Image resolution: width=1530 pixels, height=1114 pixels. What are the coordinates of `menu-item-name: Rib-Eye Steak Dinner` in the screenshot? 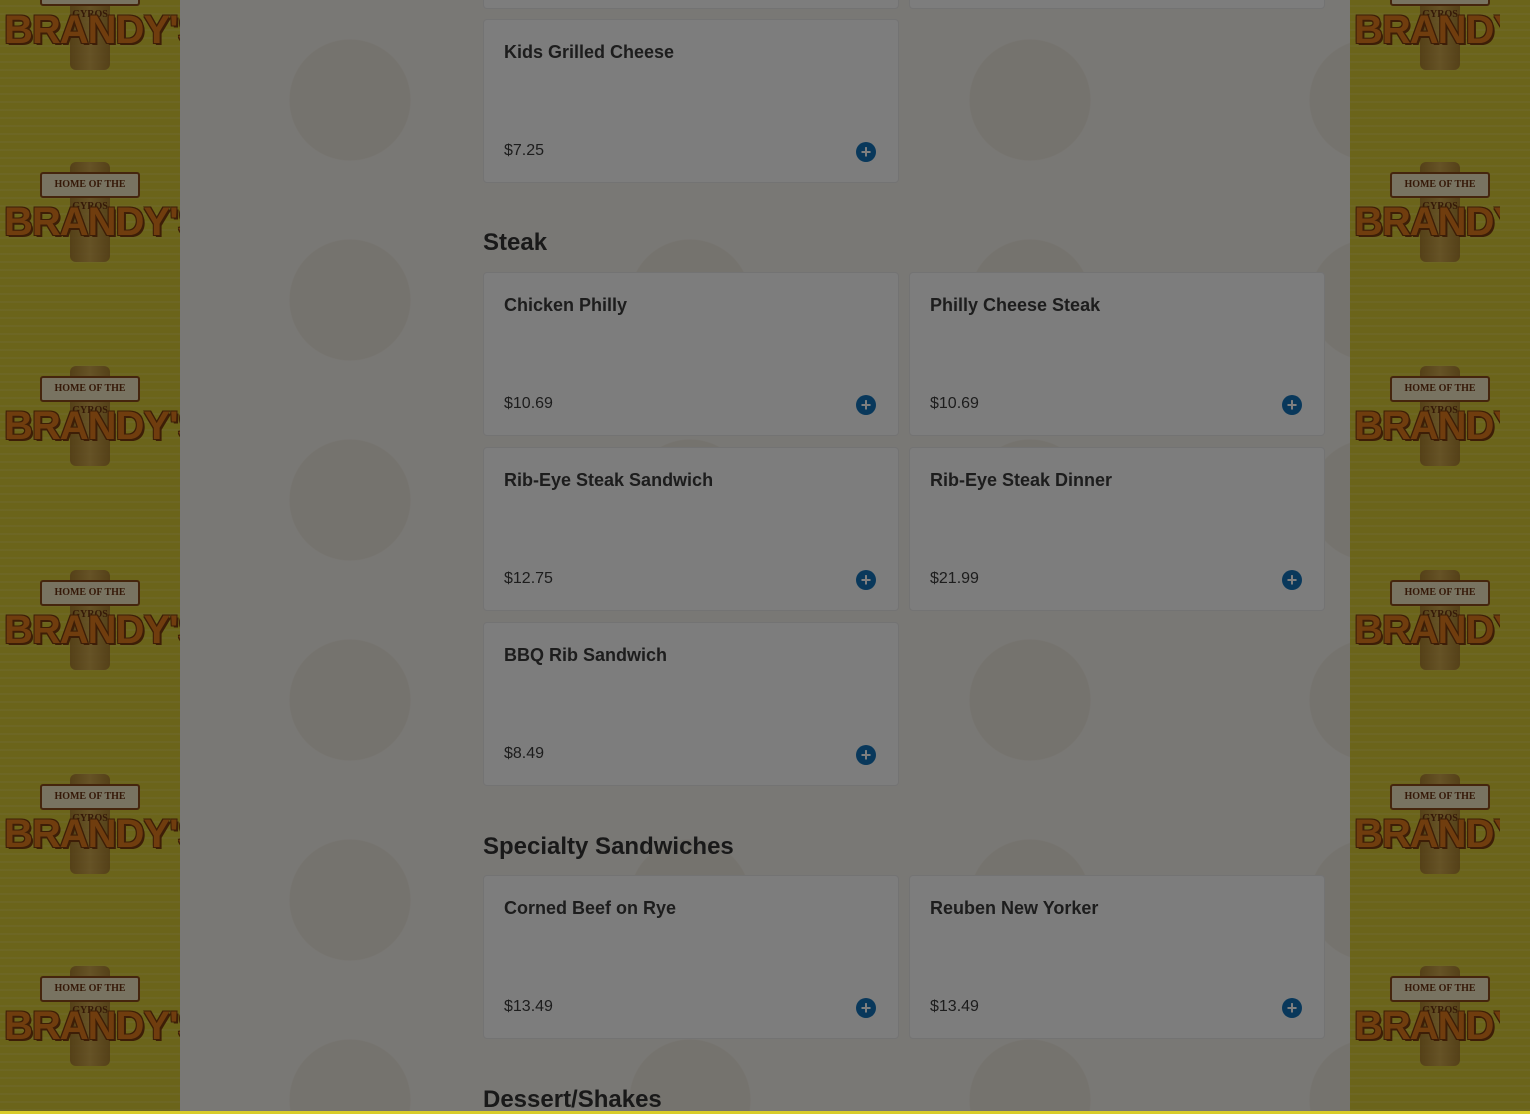 It's located at (1021, 480).